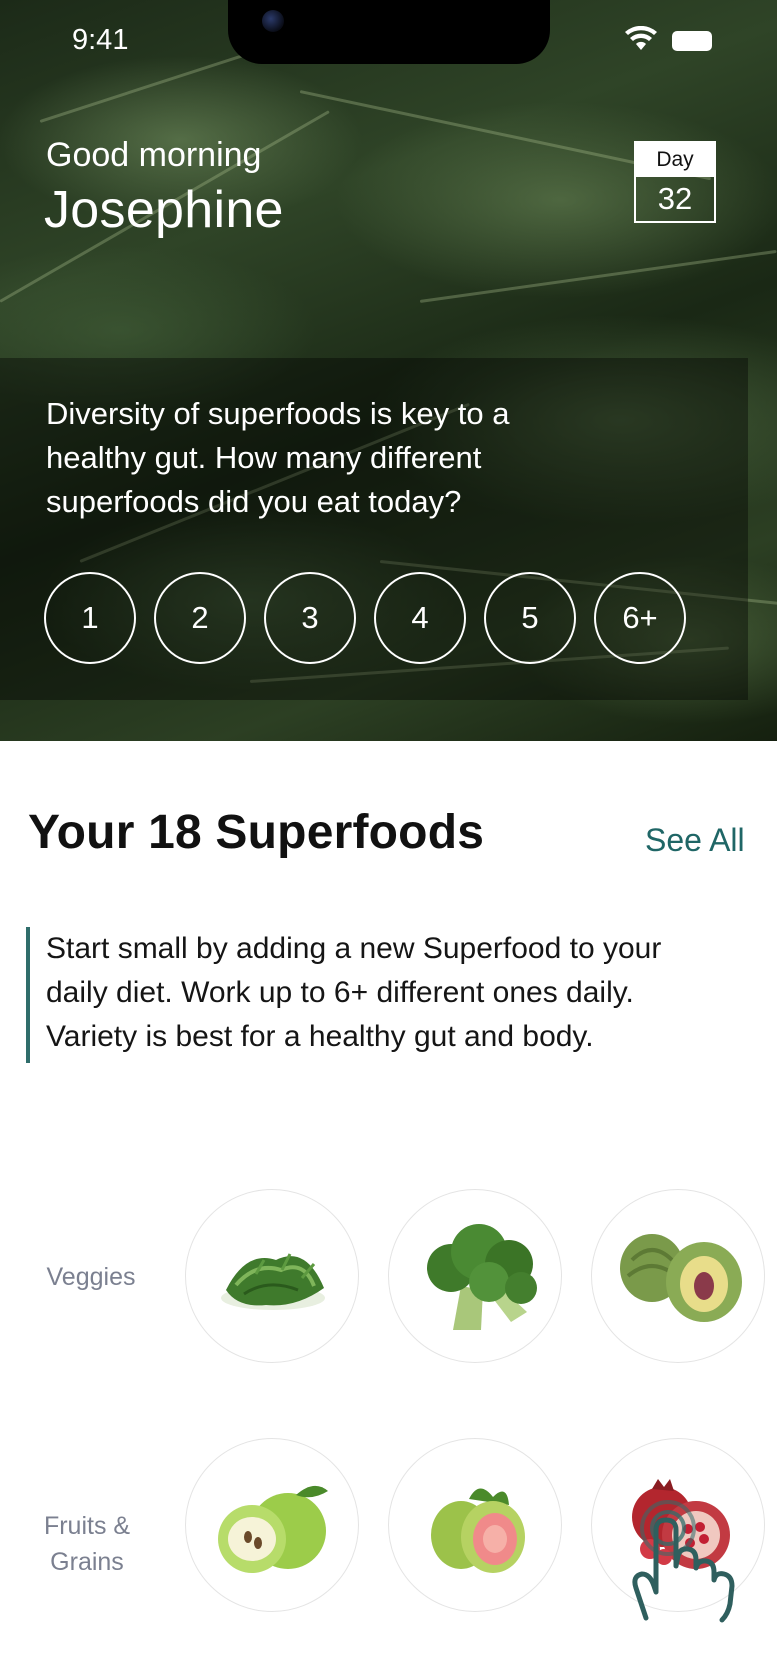 Image resolution: width=777 pixels, height=1678 pixels. I want to click on row-label-fruits-grains: Fruits & Grains, so click(87, 1544).